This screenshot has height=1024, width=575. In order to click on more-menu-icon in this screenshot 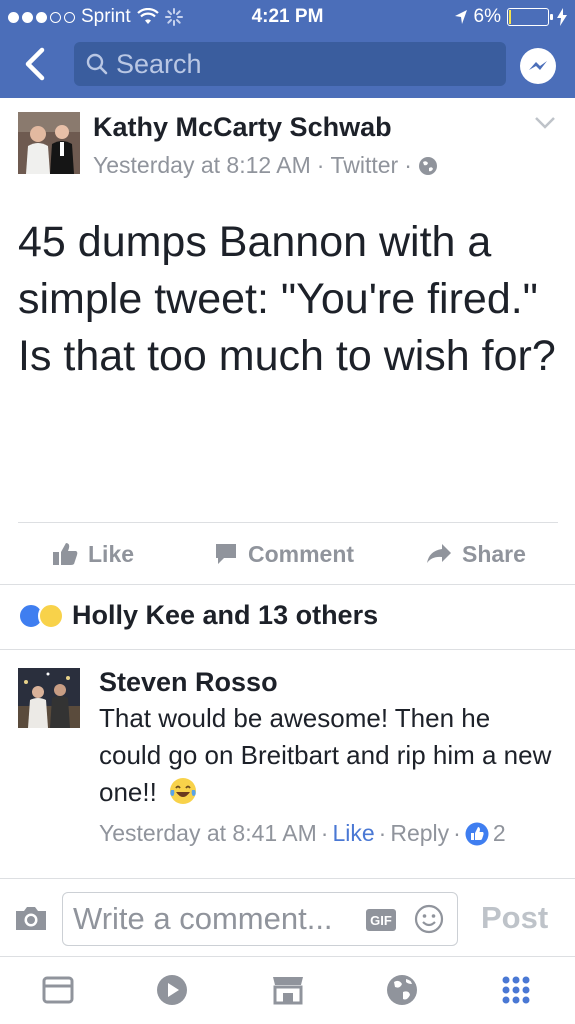, I will do `click(516, 990)`.